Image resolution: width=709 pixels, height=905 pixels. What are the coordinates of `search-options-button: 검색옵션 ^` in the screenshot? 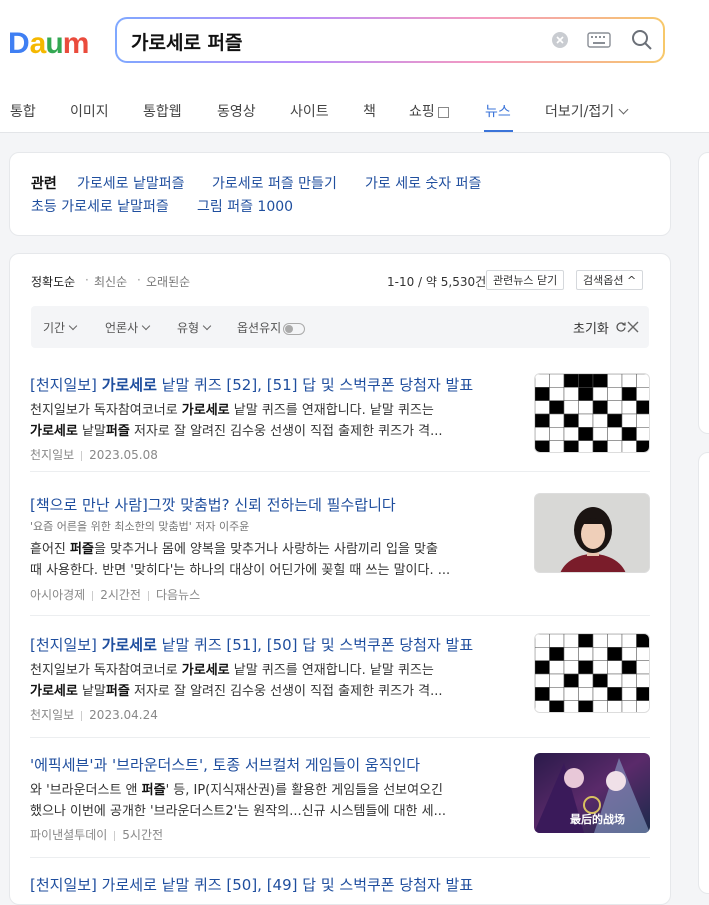 It's located at (610, 280).